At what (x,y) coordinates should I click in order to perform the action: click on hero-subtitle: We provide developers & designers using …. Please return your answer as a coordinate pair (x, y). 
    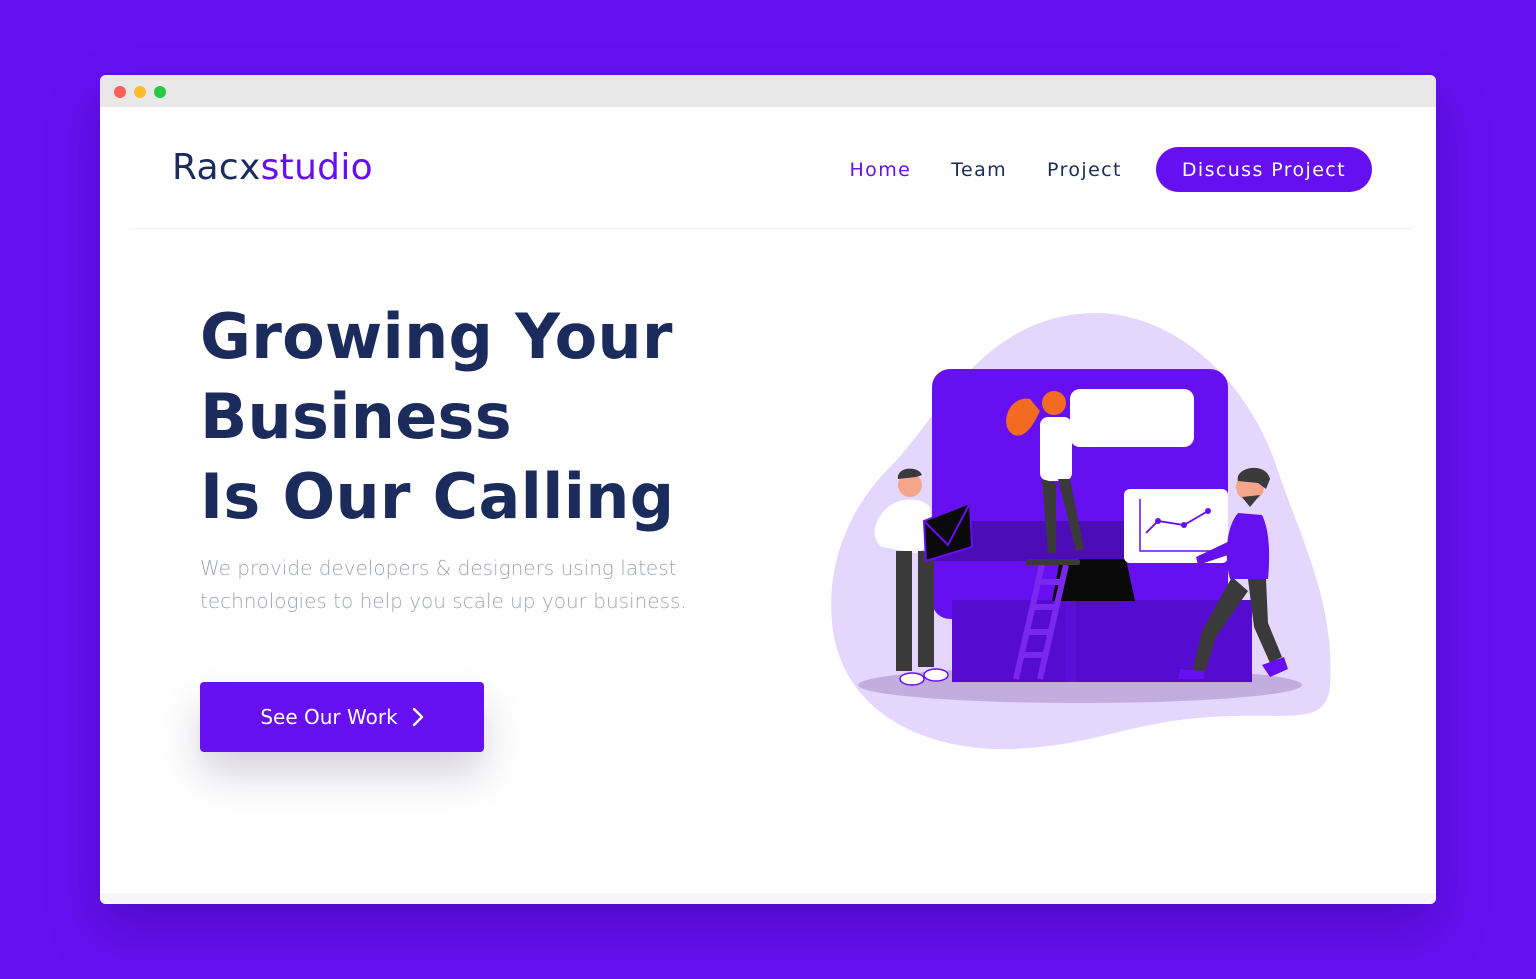
    Looking at the image, I should click on (443, 584).